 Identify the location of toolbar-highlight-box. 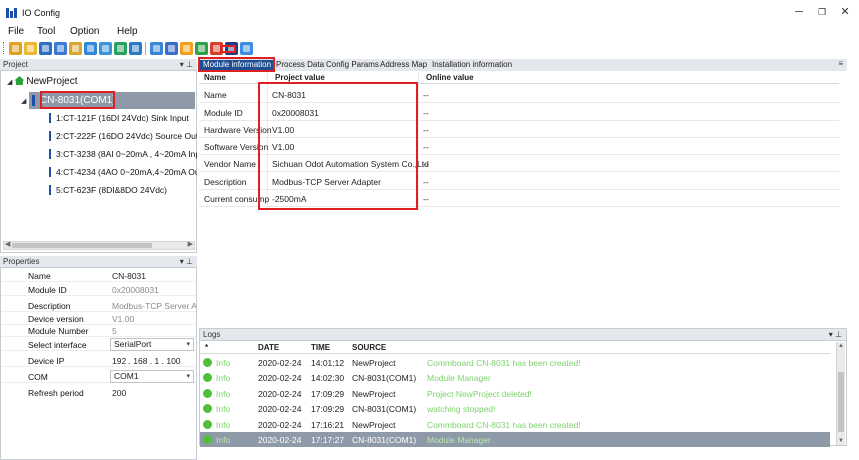
(228, 49).